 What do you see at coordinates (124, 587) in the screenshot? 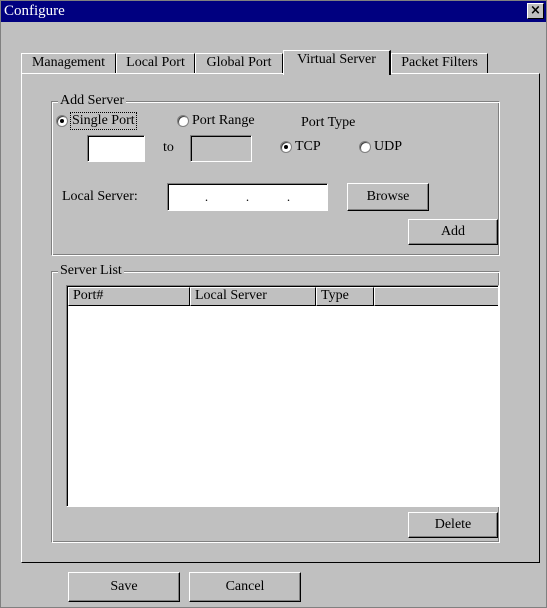
I see `save-button: Save` at bounding box center [124, 587].